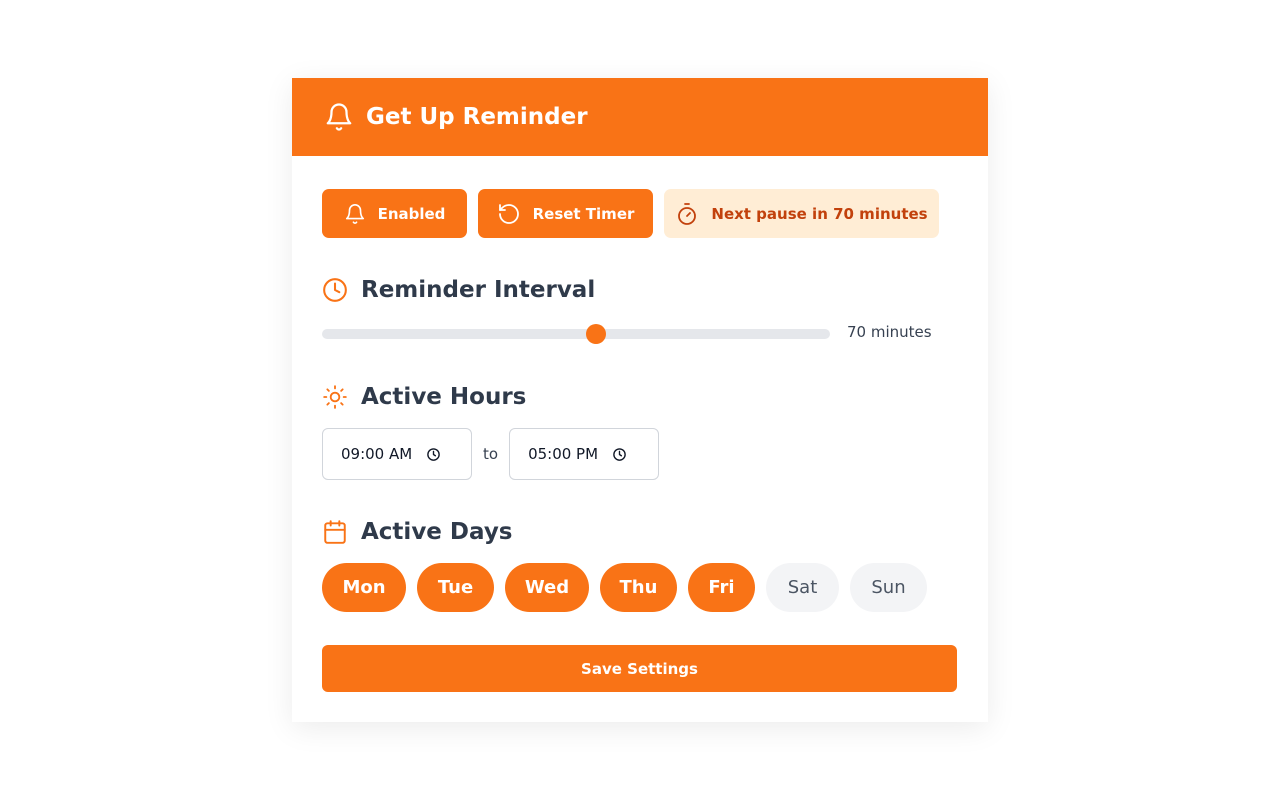 The height and width of the screenshot is (800, 1280). What do you see at coordinates (478, 290) in the screenshot?
I see `interval-title: Reminder Interval` at bounding box center [478, 290].